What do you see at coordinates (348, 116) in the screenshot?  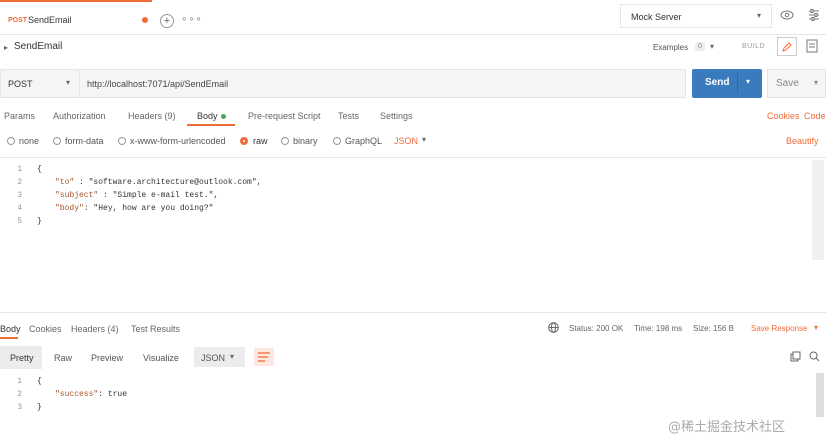 I see `tab-tests: Tests` at bounding box center [348, 116].